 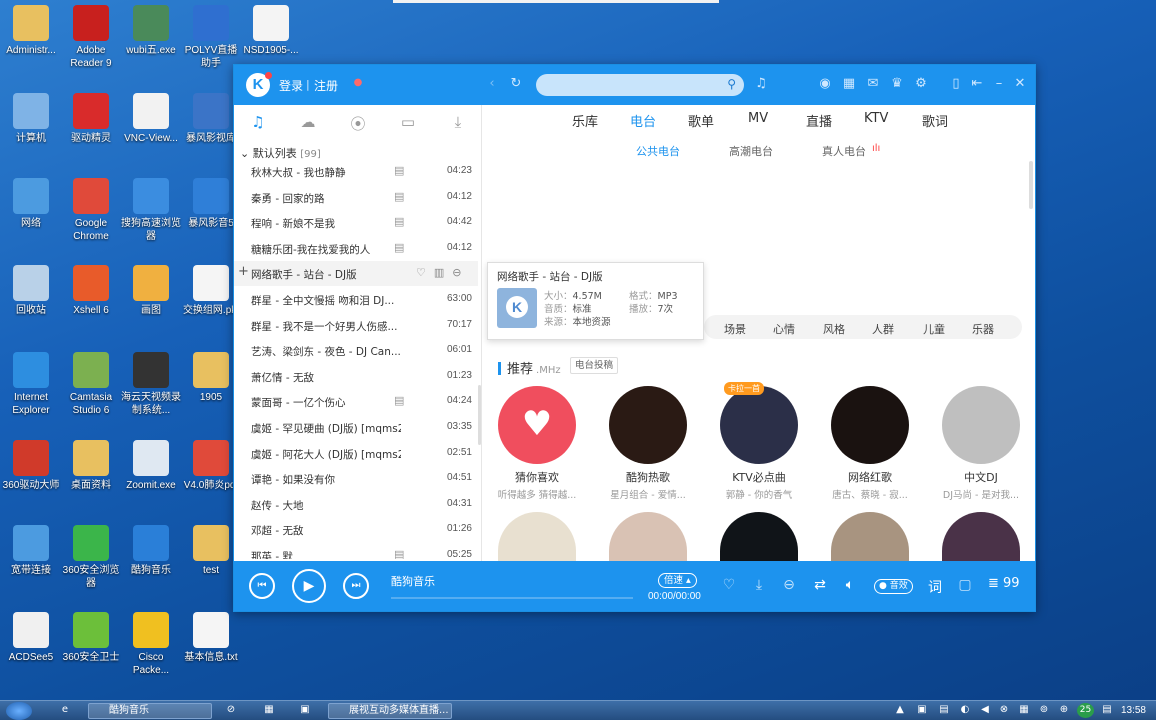 What do you see at coordinates (356, 401) in the screenshot?
I see `song-row: 蒙面哥 - 一亿个伤心 ▤ 04:24` at bounding box center [356, 401].